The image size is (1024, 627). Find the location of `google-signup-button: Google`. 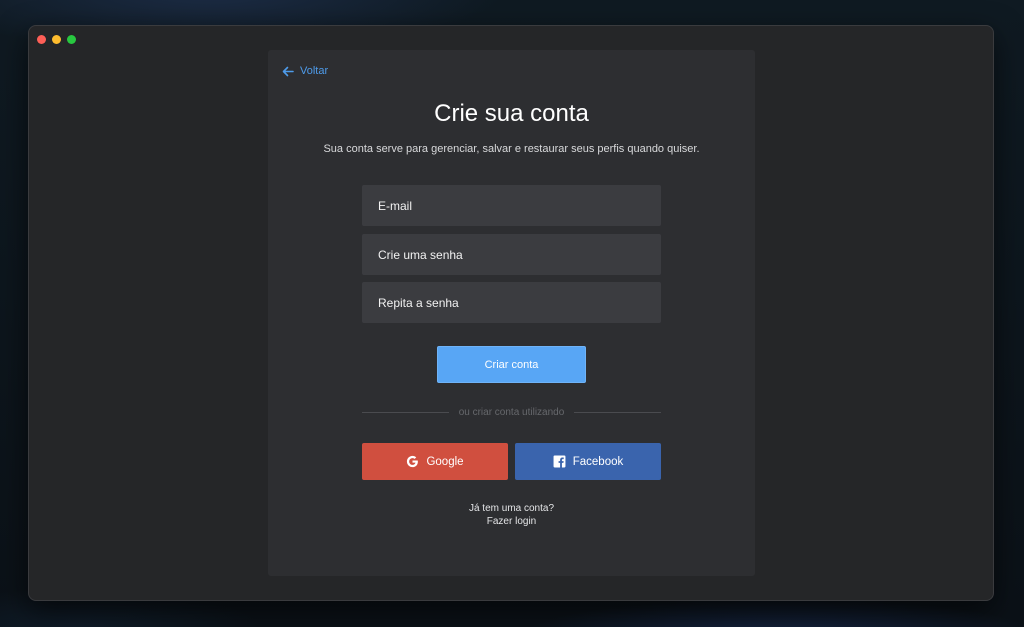

google-signup-button: Google is located at coordinates (435, 461).